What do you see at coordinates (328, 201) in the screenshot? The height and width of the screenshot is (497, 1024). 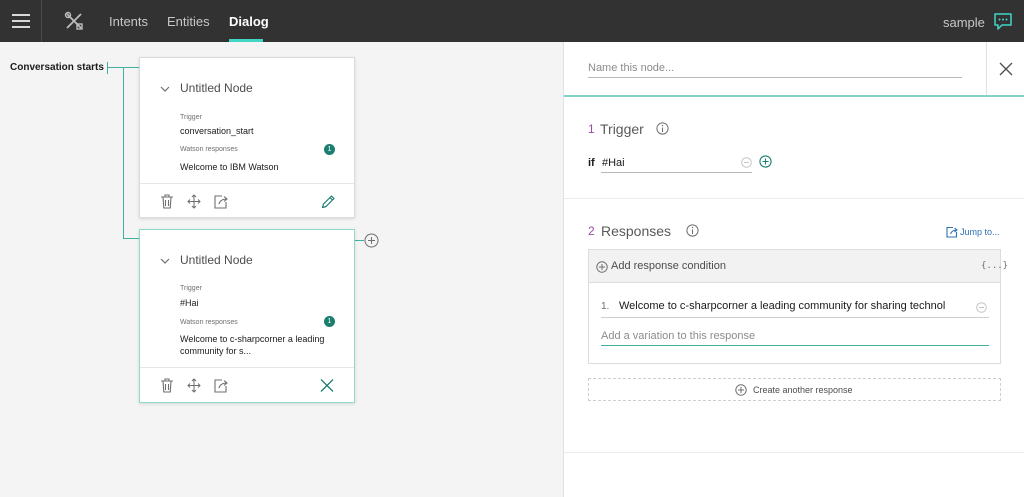 I see `edit-pencil-icon` at bounding box center [328, 201].